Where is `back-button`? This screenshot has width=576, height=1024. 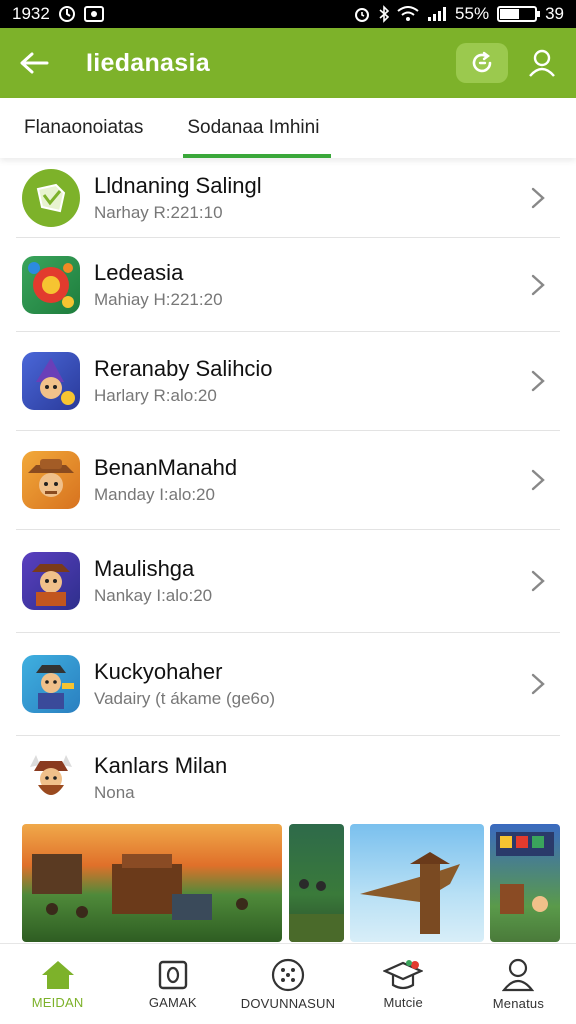
back-button is located at coordinates (34, 63).